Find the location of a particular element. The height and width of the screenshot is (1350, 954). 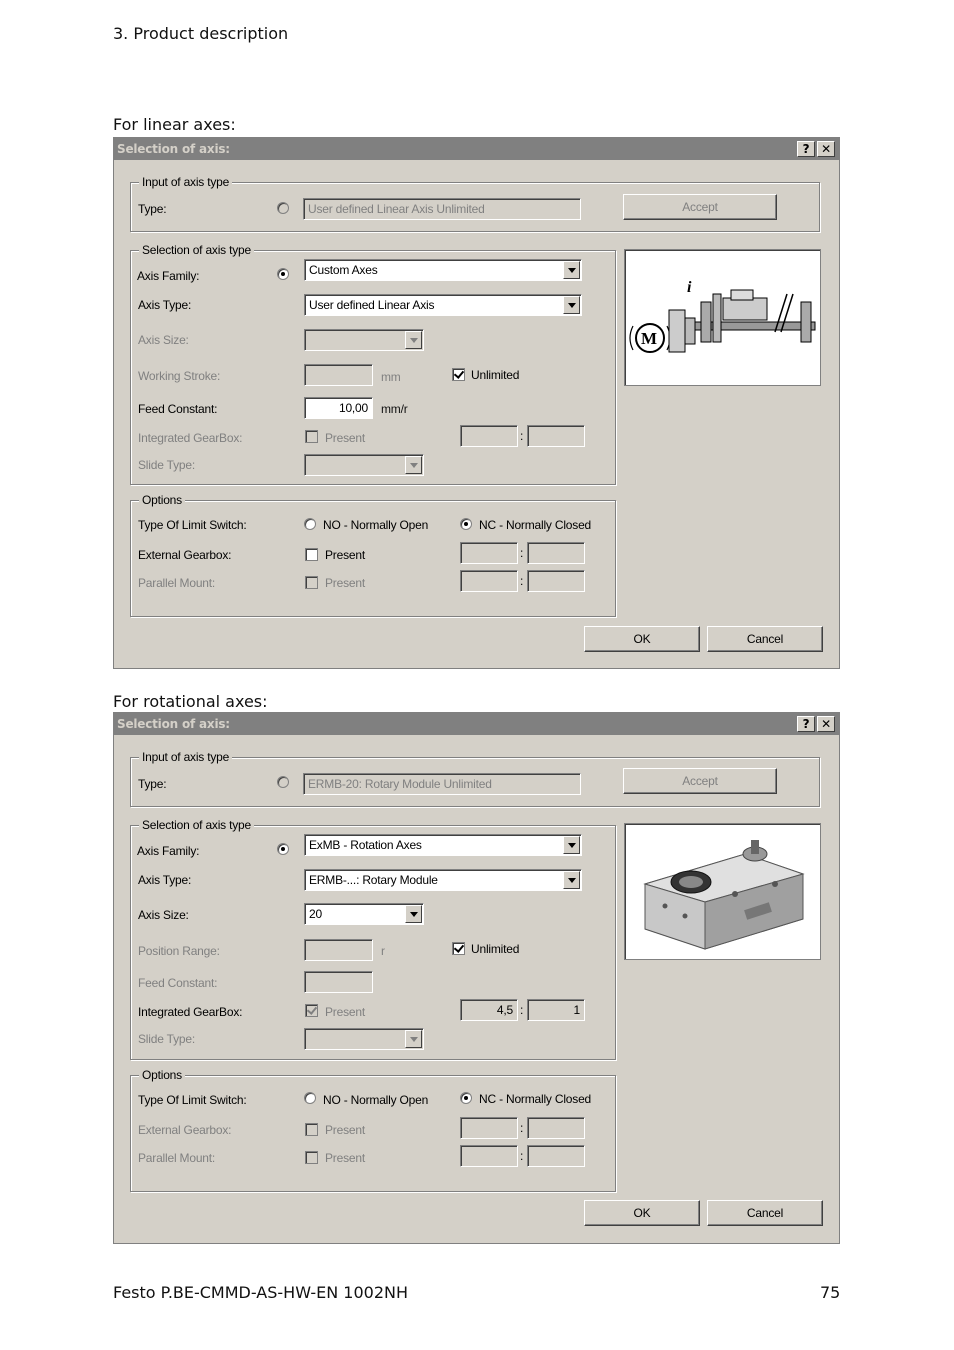

group-title: Input of axis type is located at coordinates (186, 757).